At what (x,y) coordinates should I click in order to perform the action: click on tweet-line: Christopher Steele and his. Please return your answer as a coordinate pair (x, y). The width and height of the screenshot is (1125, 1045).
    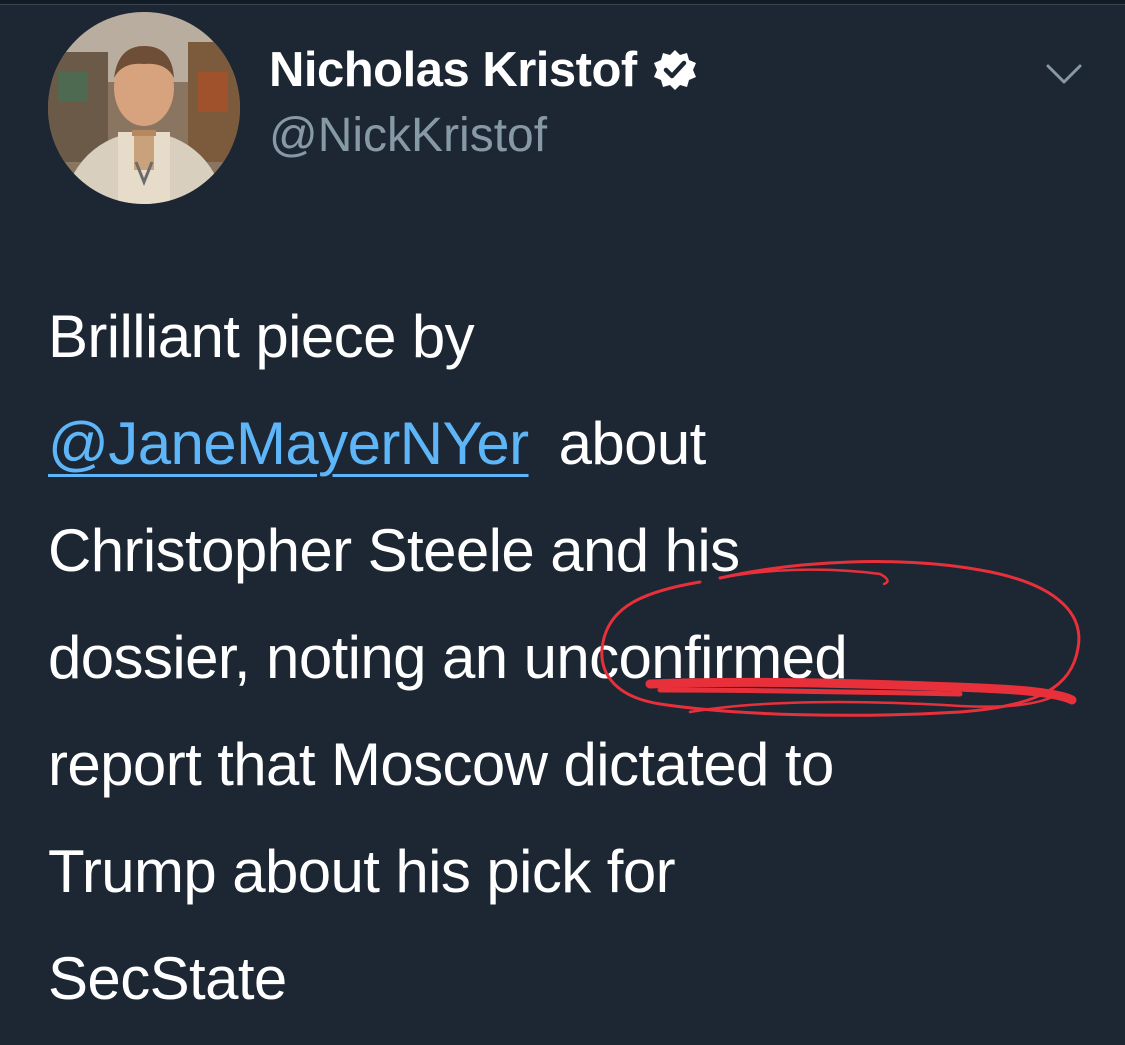
    Looking at the image, I should click on (394, 550).